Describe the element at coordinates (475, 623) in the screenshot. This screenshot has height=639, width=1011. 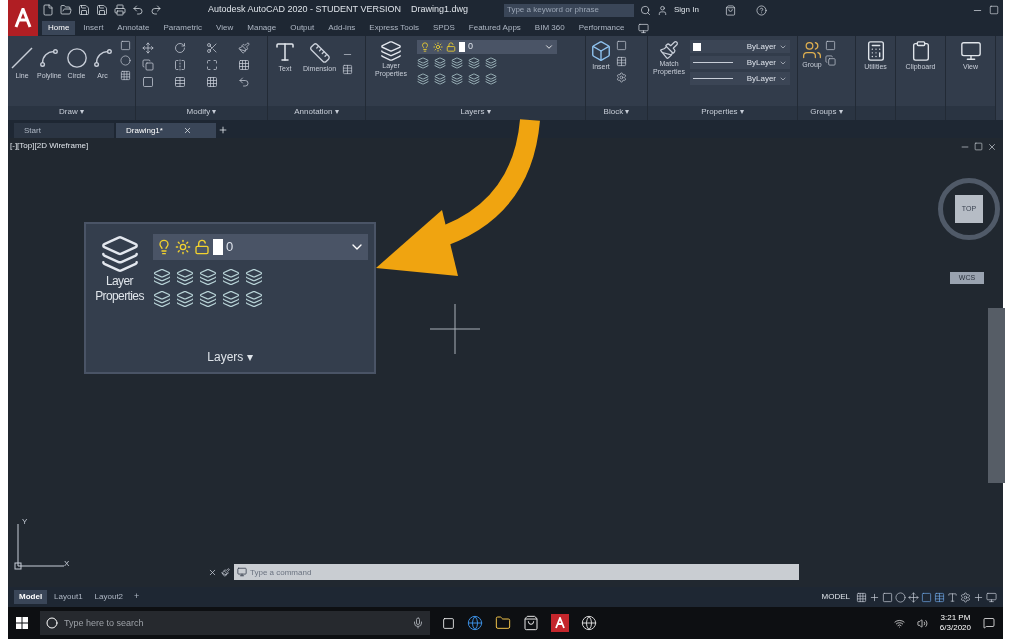
I see `browser-icon` at that location.